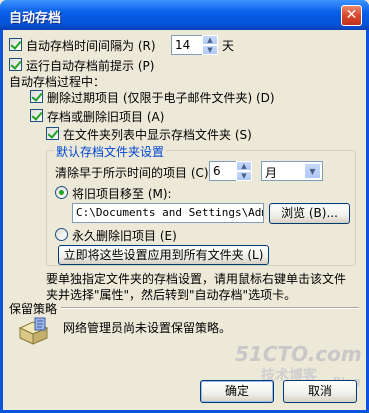 This screenshot has width=369, height=413. I want to click on clean-older-unit-select: 月 ▼, so click(292, 171).